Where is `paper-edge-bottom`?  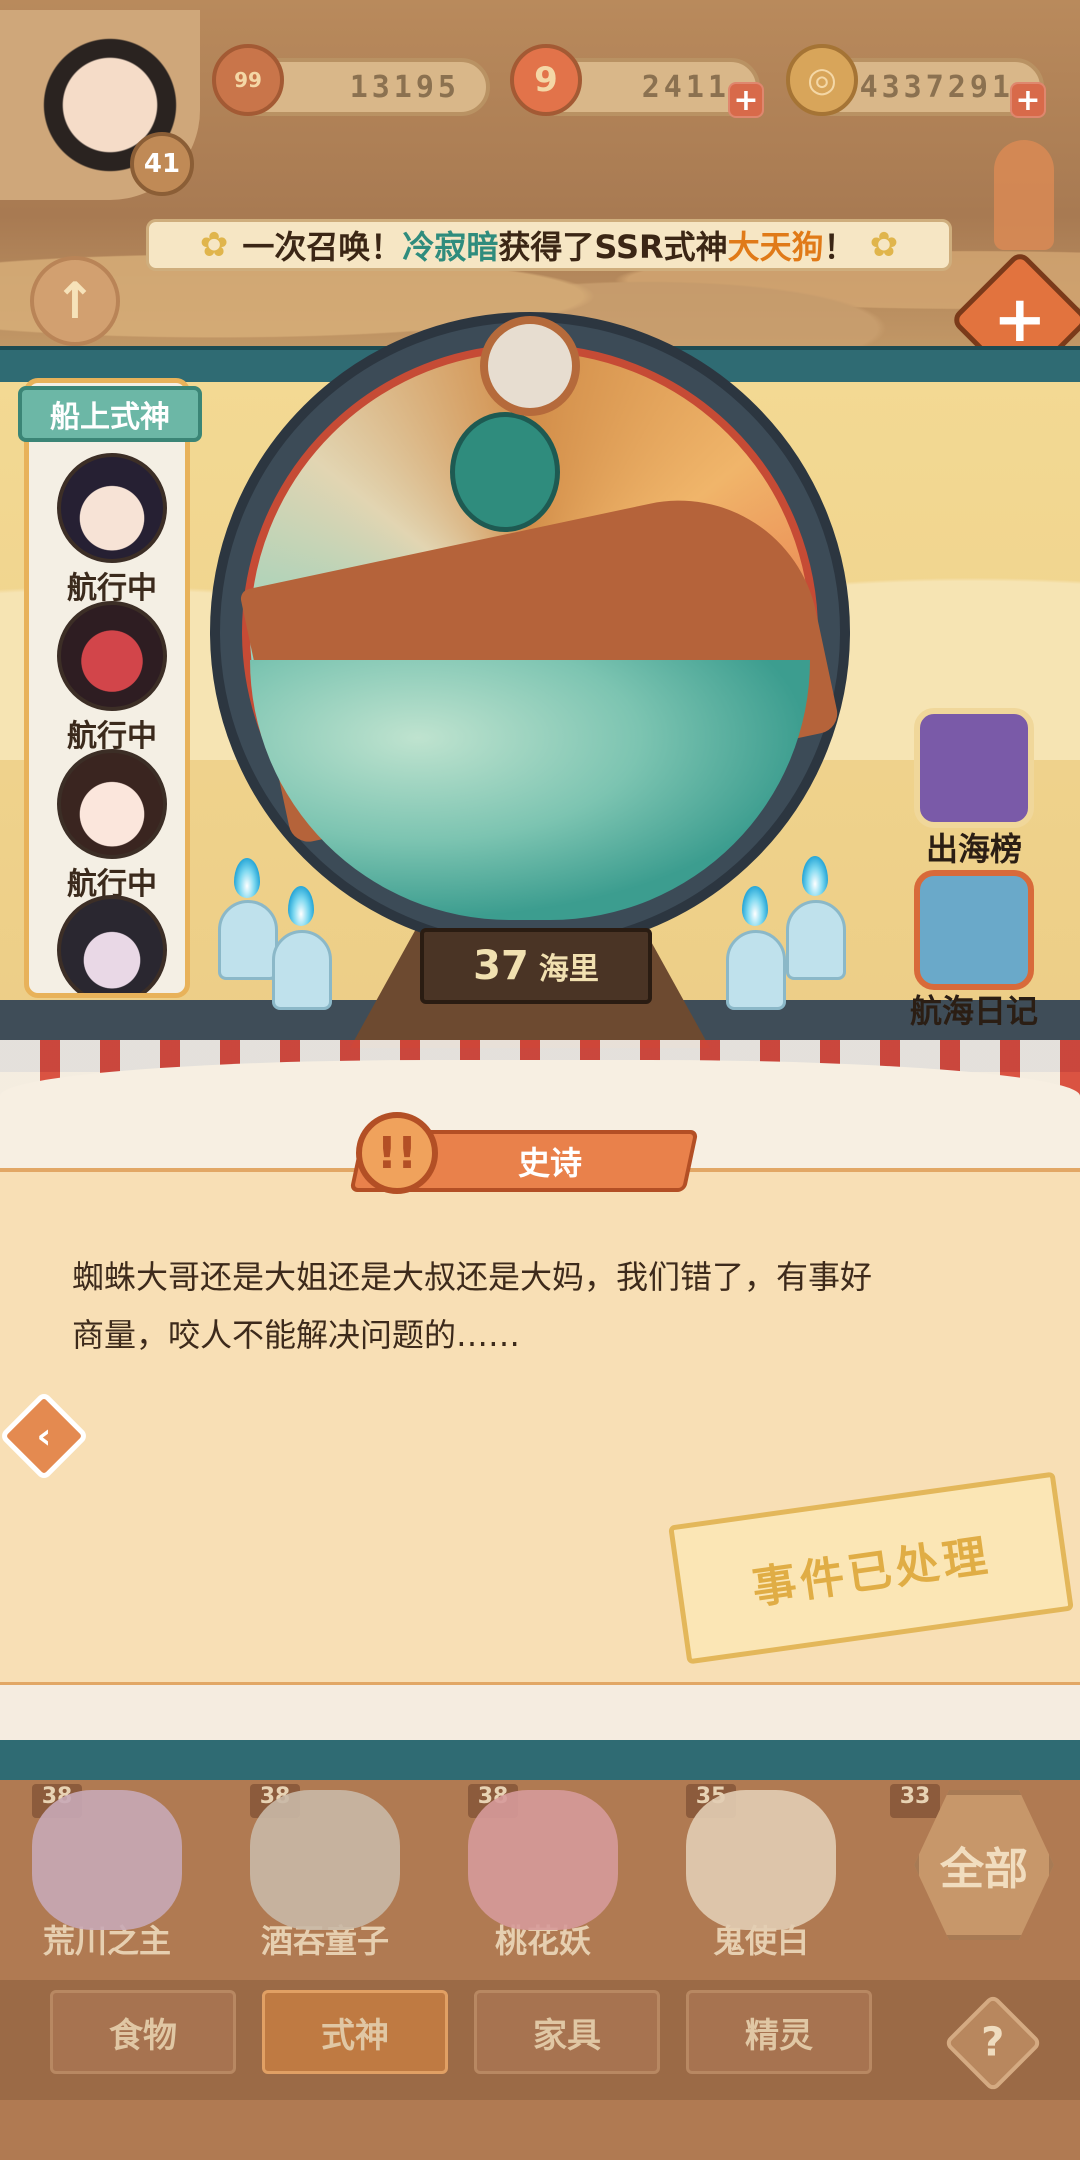
paper-edge-bottom is located at coordinates (540, 1712).